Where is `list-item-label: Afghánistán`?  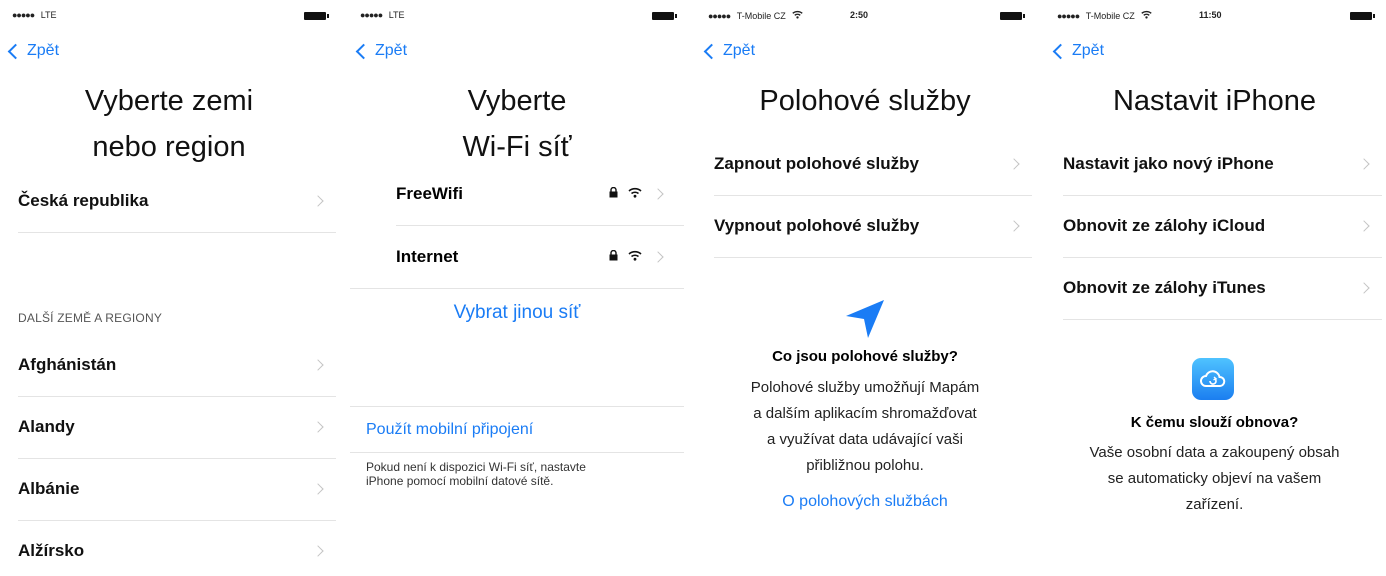 list-item-label: Afghánistán is located at coordinates (67, 364).